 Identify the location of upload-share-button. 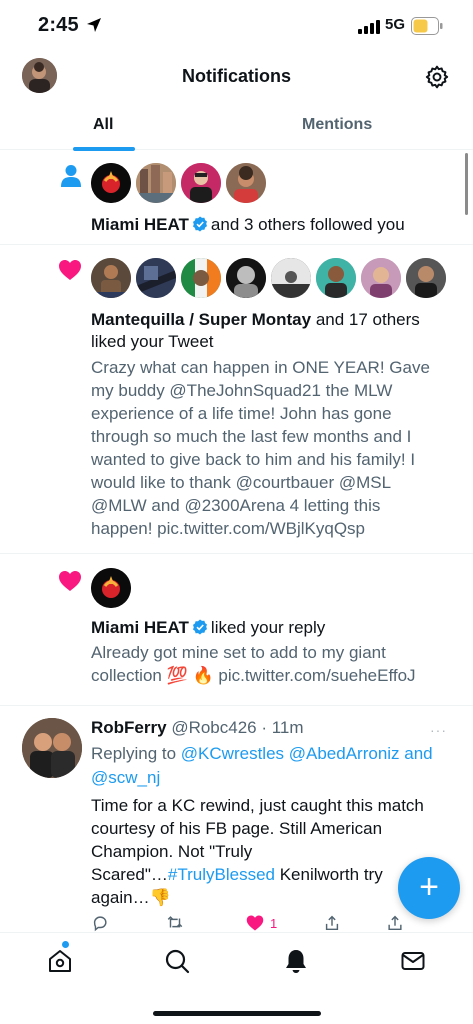
(395, 923).